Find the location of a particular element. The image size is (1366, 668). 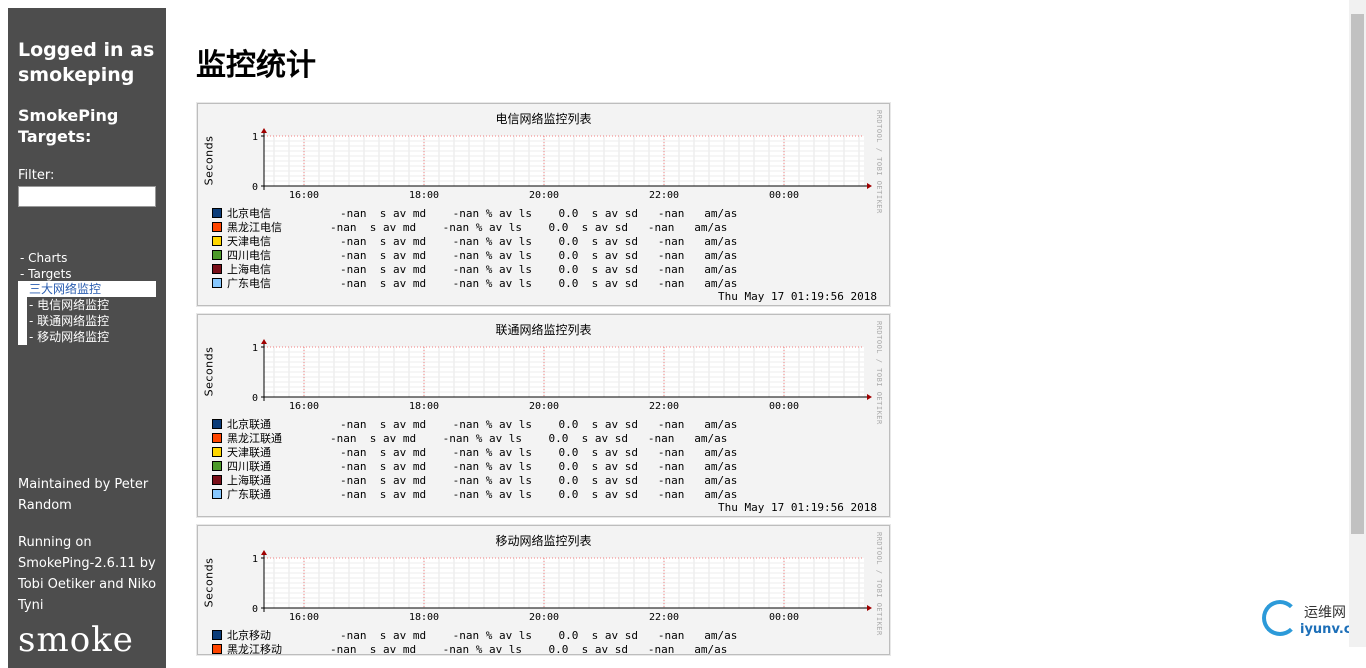

legend-label: 北京电信 is located at coordinates (249, 213).